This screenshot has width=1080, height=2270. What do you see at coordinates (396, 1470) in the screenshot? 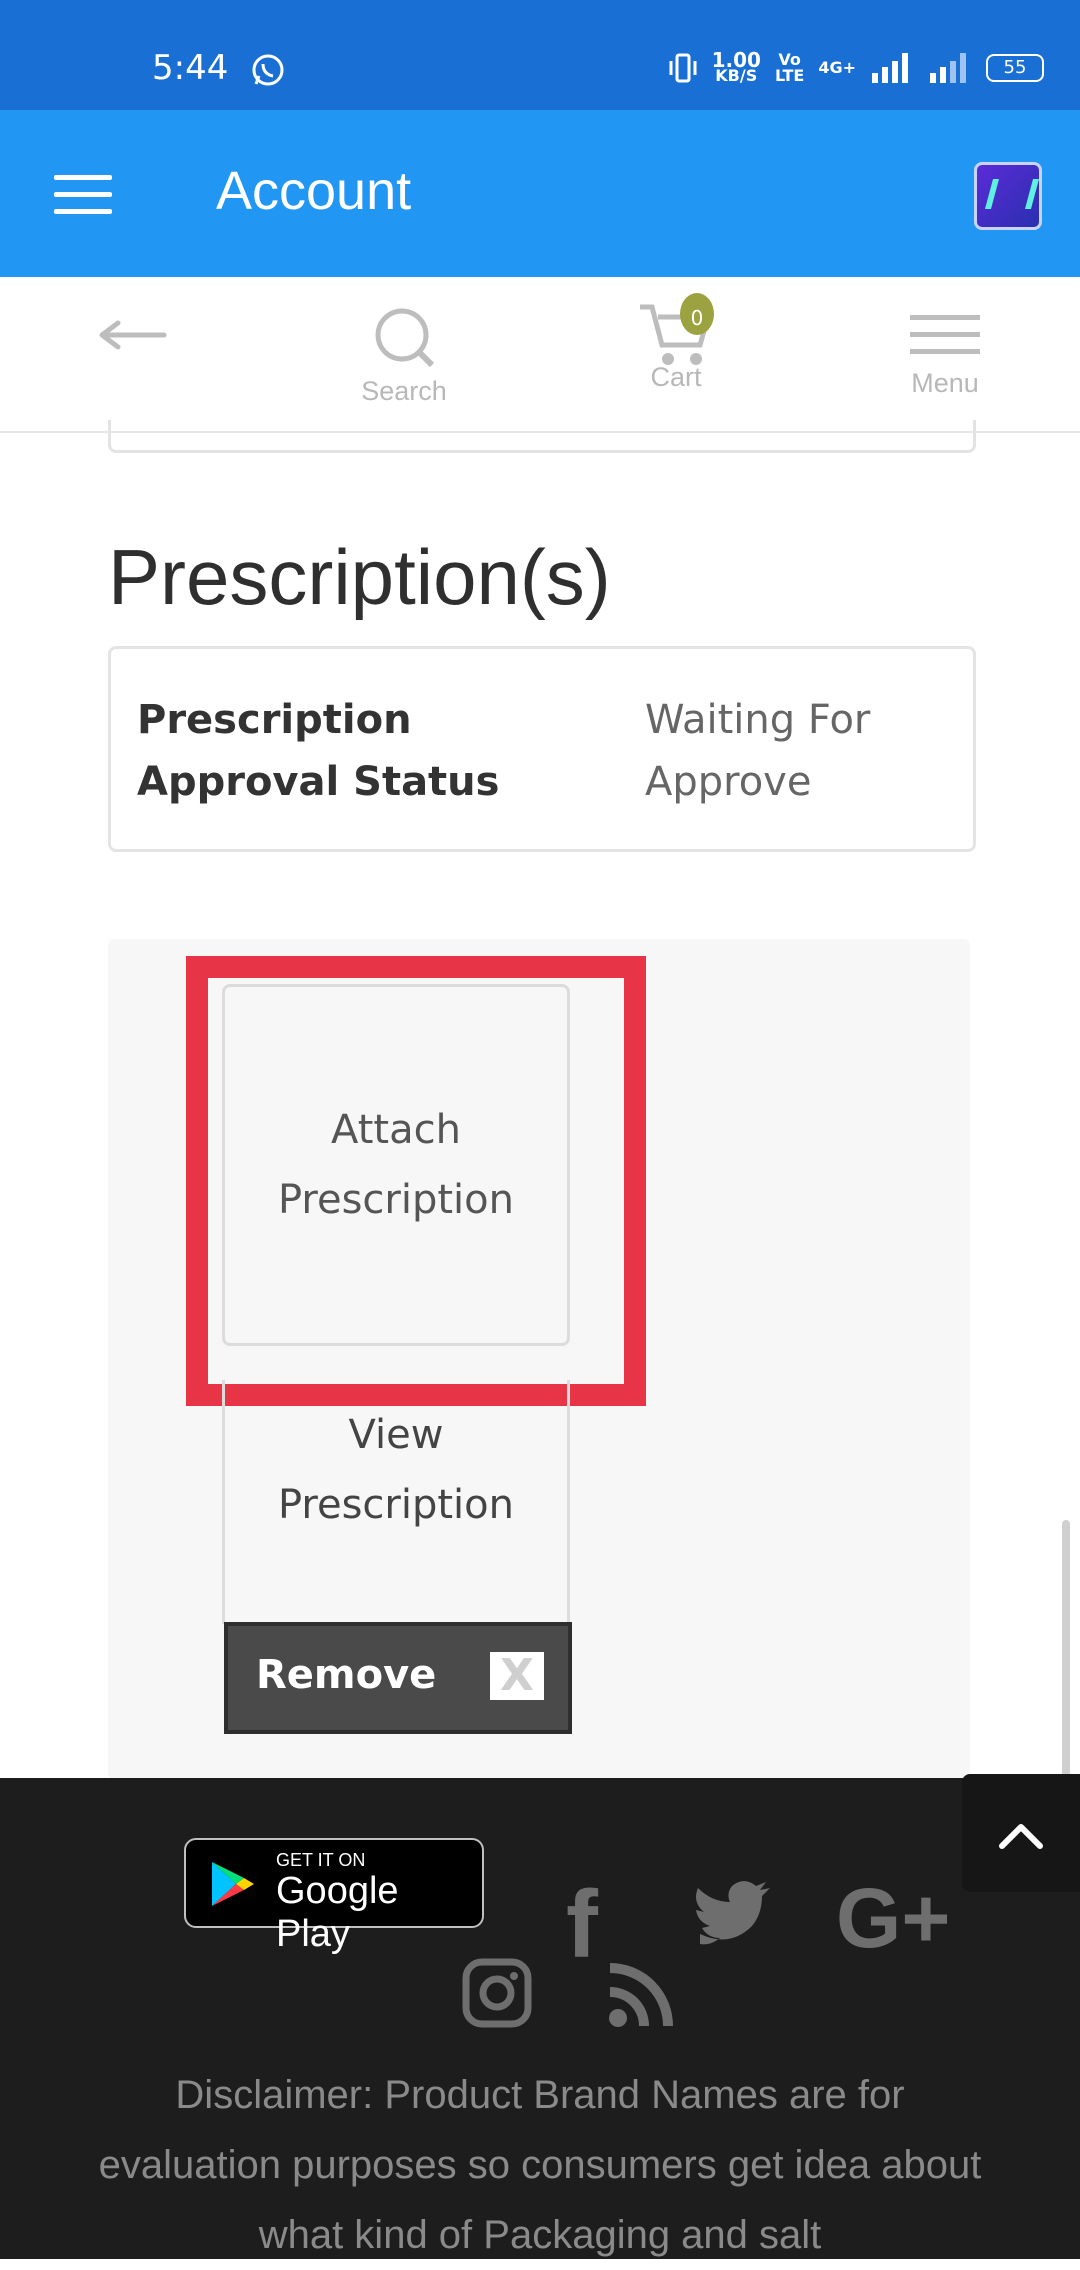
I see `view-prescription-label: View Prescription` at bounding box center [396, 1470].